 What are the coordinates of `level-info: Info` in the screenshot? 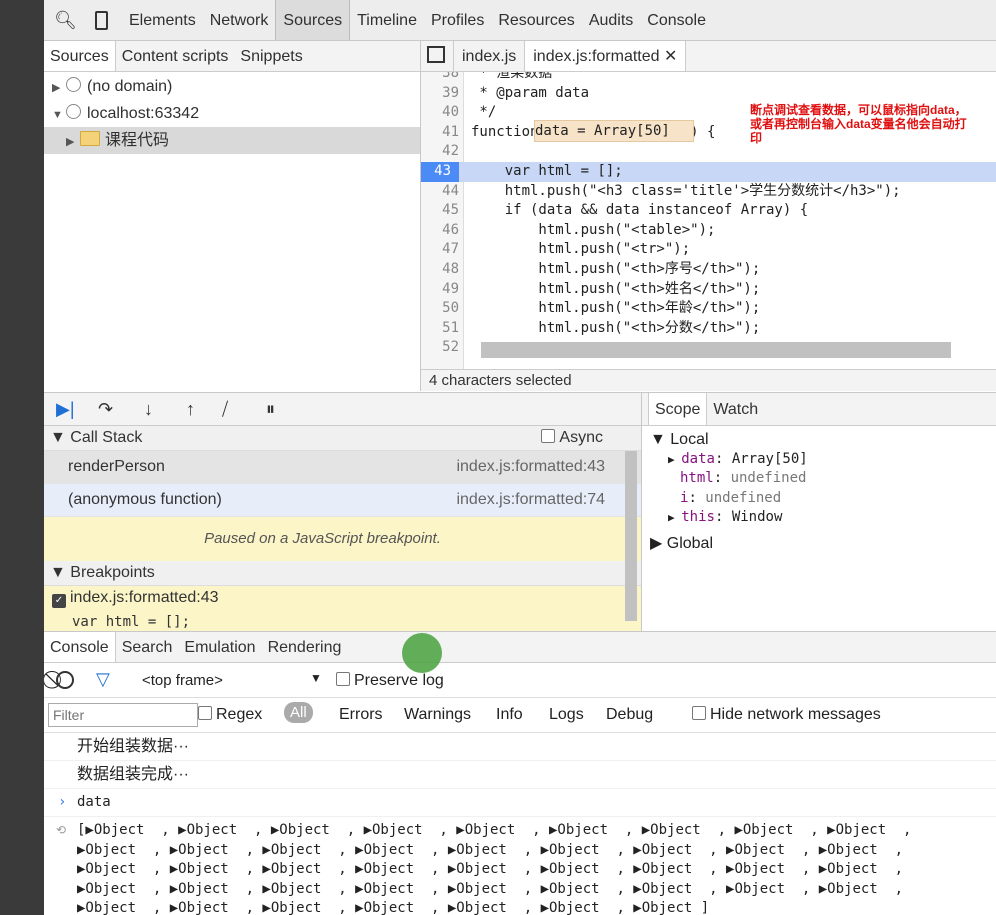 It's located at (509, 715).